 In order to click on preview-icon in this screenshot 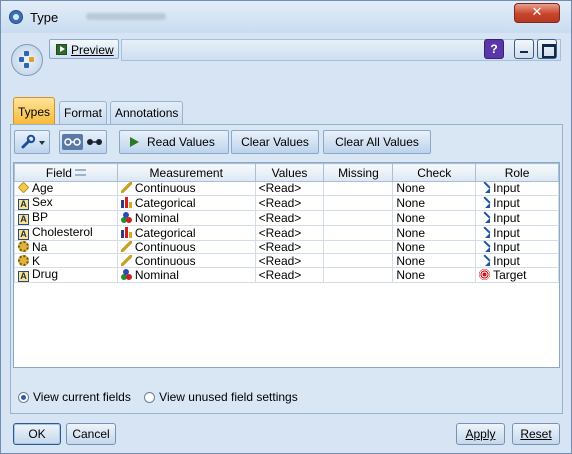, I will do `click(61, 49)`.